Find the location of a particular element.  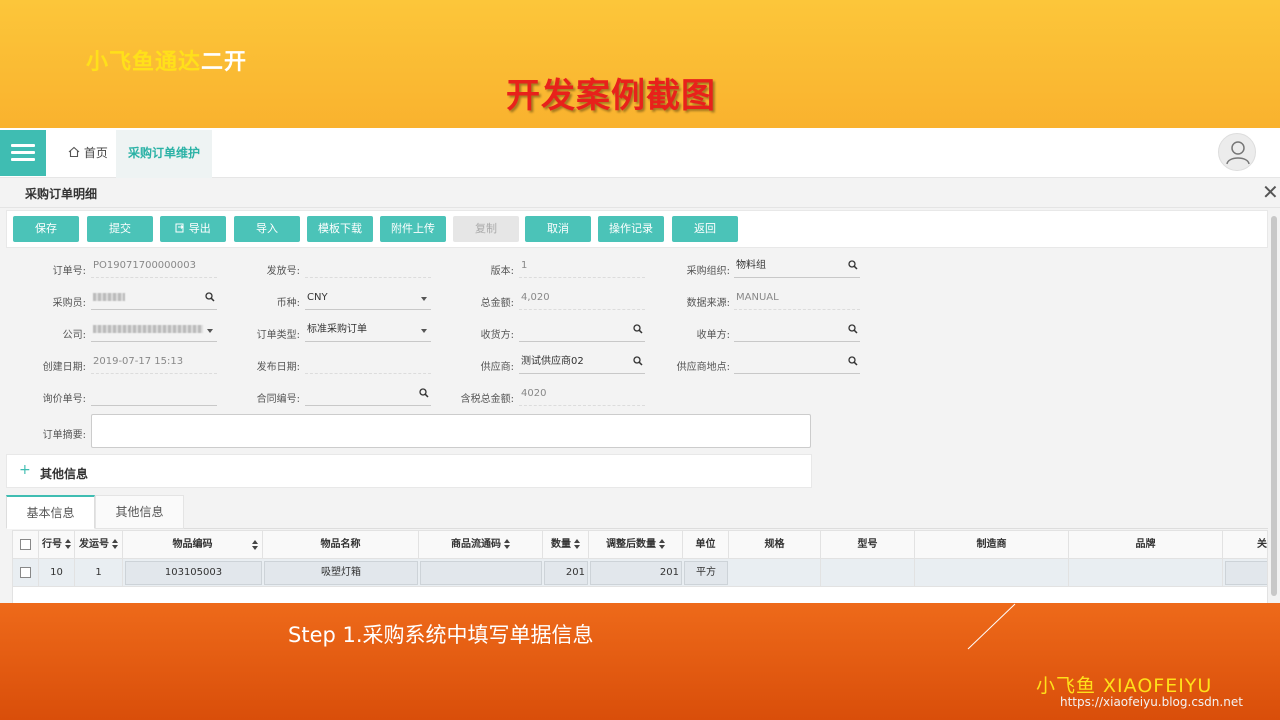

cell-related is located at coordinates (1246, 573).